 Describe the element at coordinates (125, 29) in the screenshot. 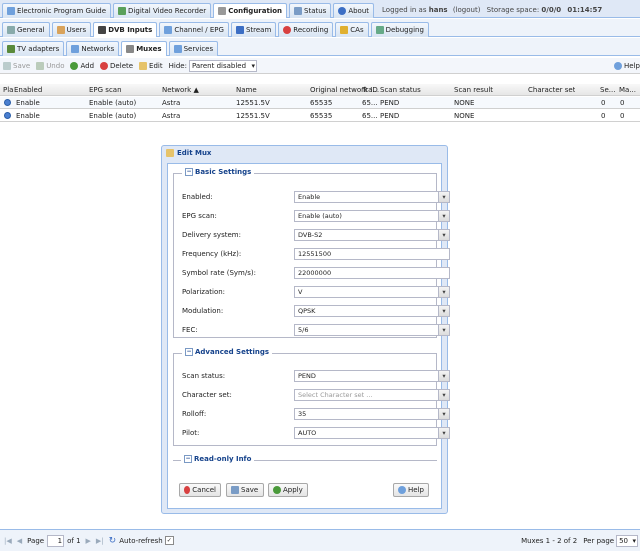

I see `tab-dvb-inputs: DVB Inputs` at that location.